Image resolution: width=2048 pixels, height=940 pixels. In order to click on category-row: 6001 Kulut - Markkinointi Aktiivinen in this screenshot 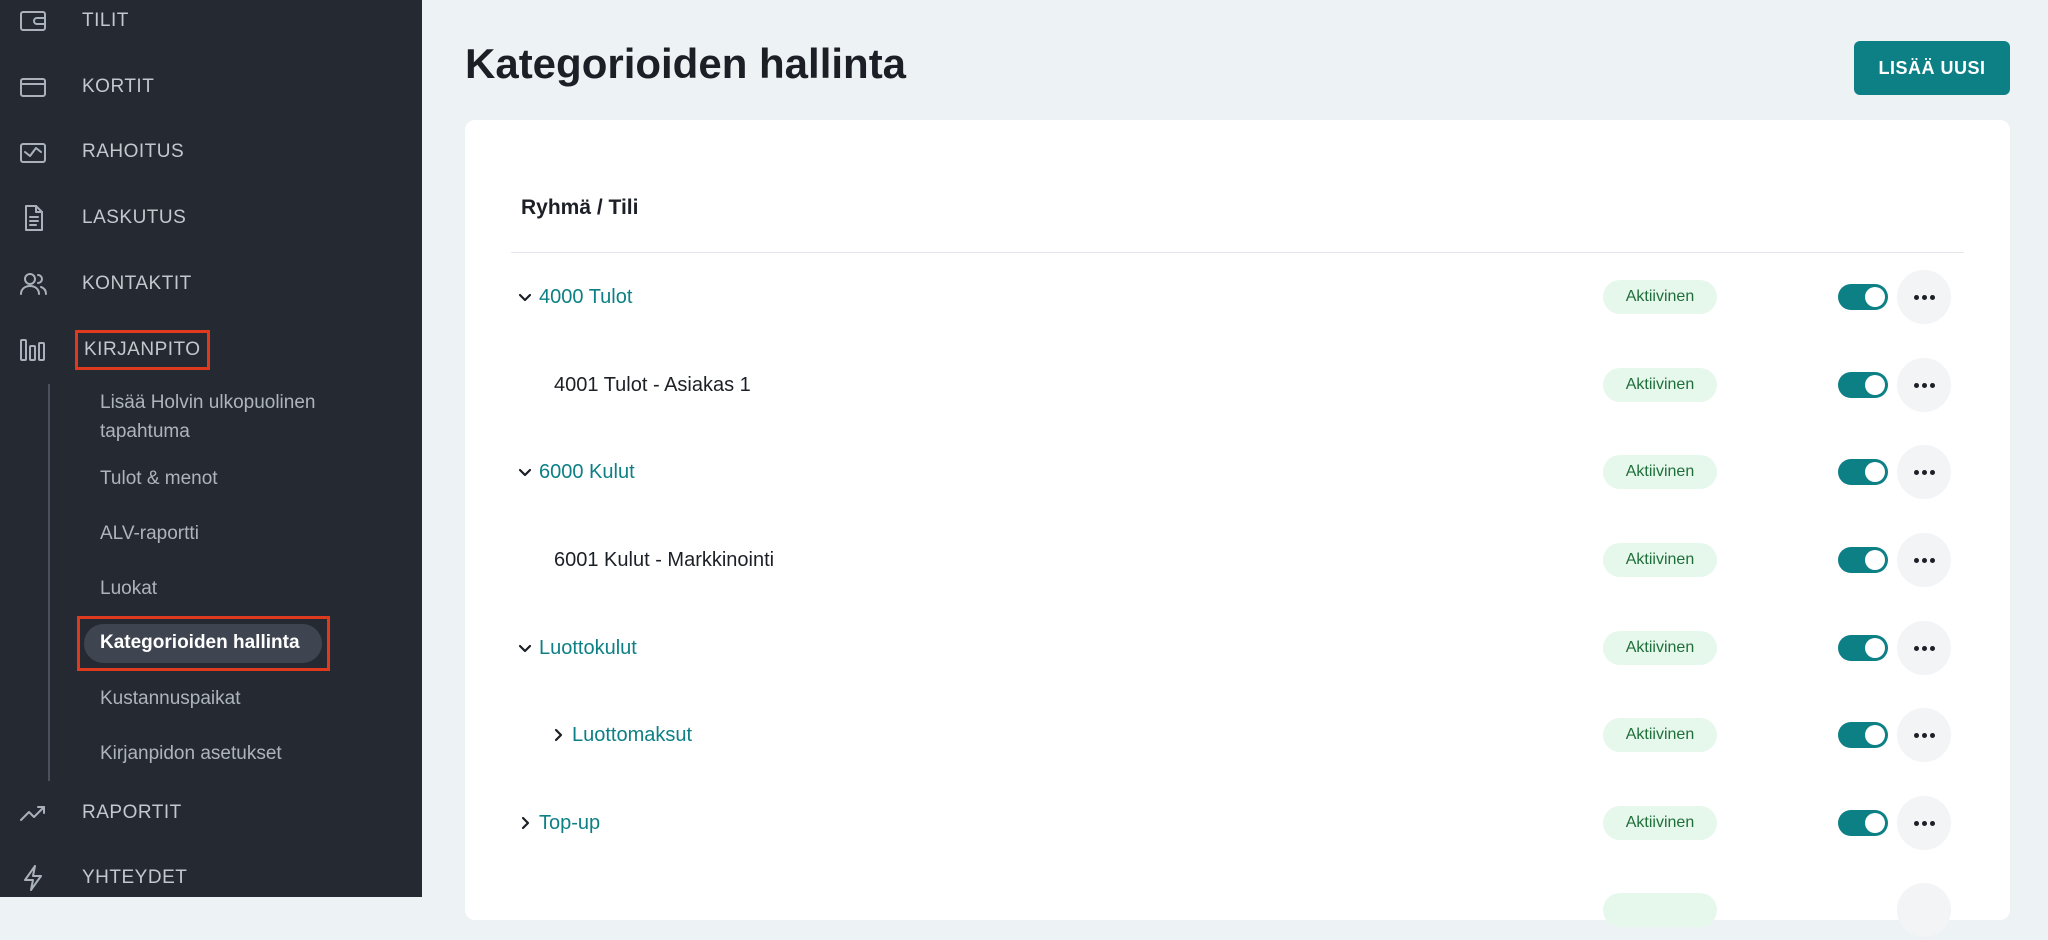, I will do `click(1237, 560)`.